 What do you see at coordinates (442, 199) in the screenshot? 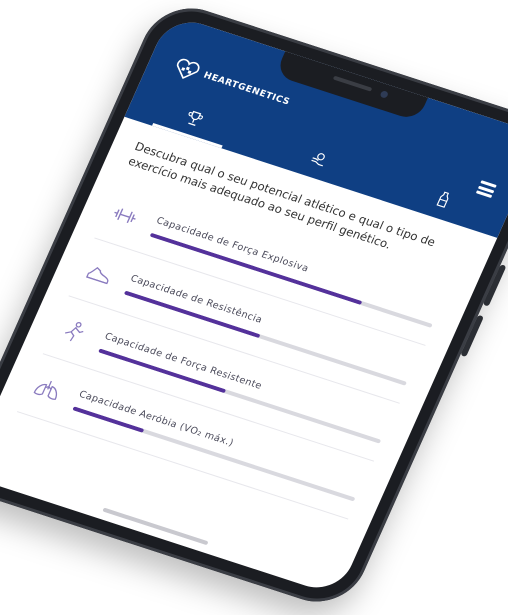
I see `bottle-icon` at bounding box center [442, 199].